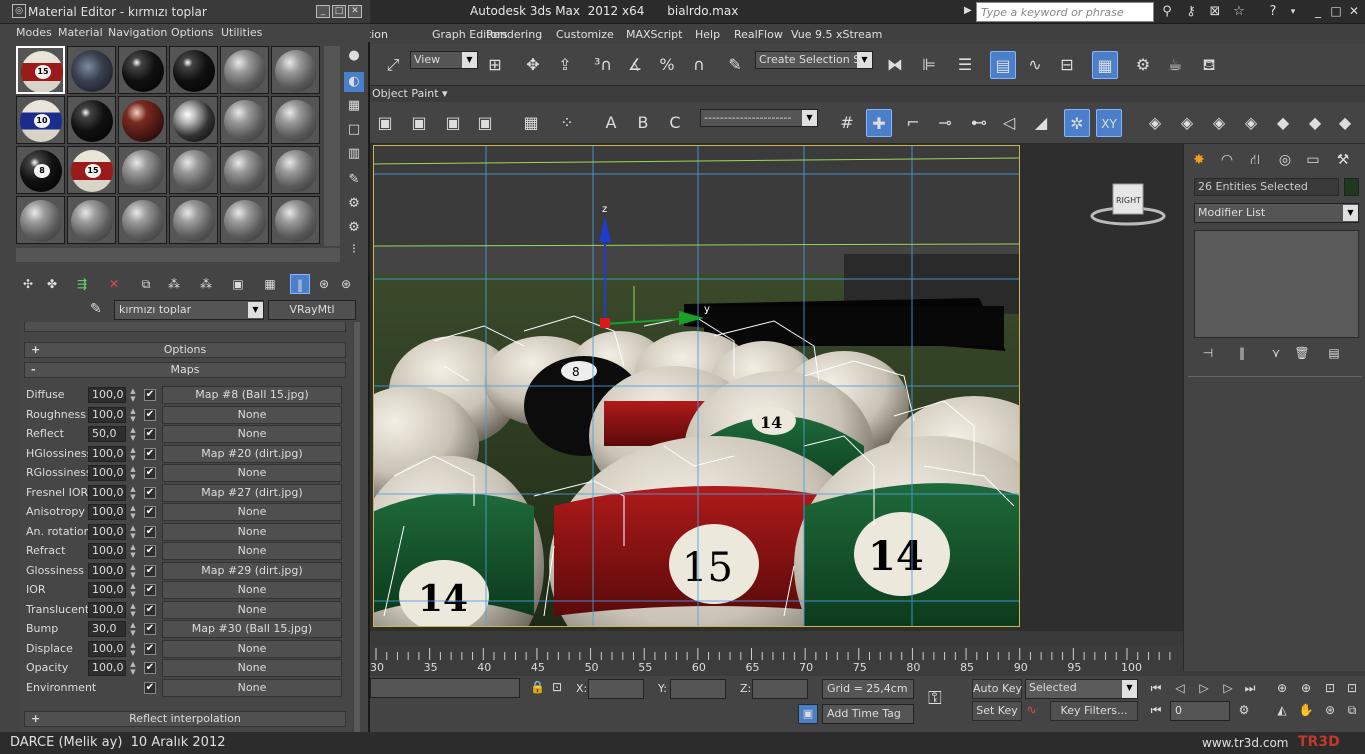  Describe the element at coordinates (1276, 213) in the screenshot. I see `modifier-list-dropdown: Modifier List ▼` at that location.